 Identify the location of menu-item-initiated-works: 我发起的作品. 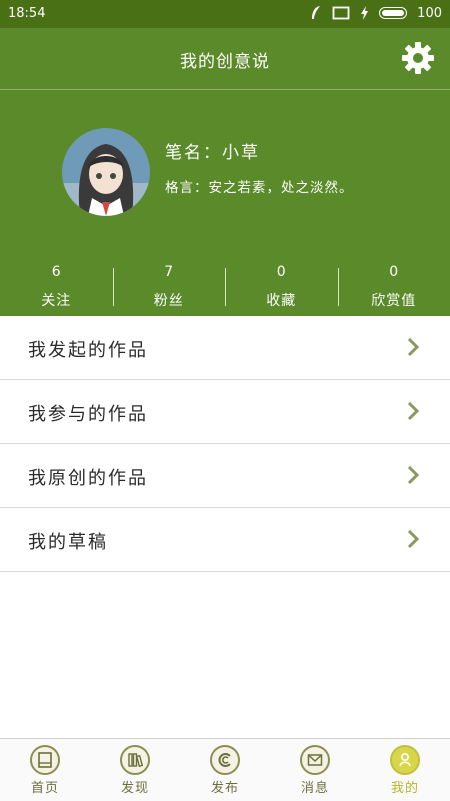
(225, 348).